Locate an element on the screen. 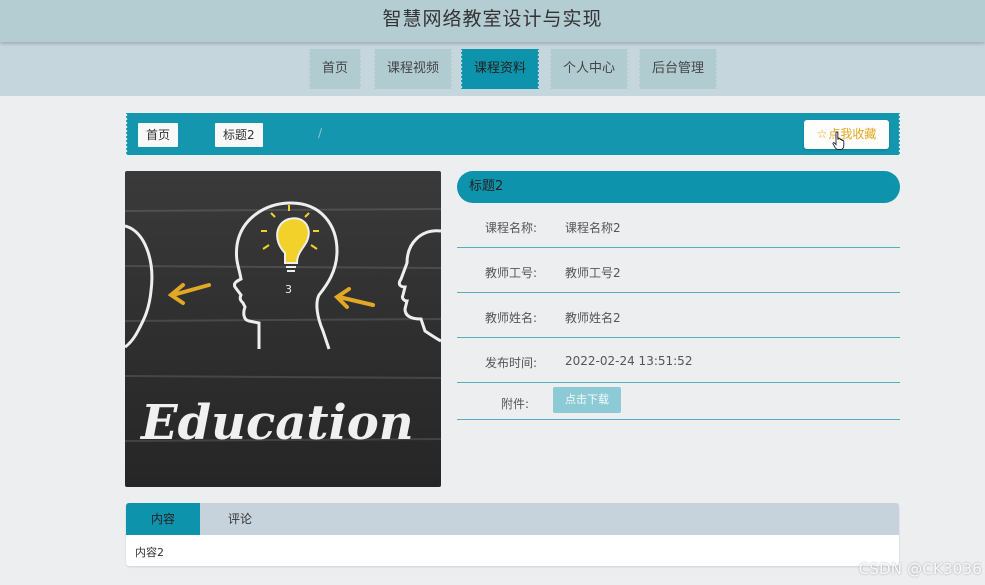 The height and width of the screenshot is (585, 985). detail-value: 2022-02-24 13:51:52 is located at coordinates (629, 361).